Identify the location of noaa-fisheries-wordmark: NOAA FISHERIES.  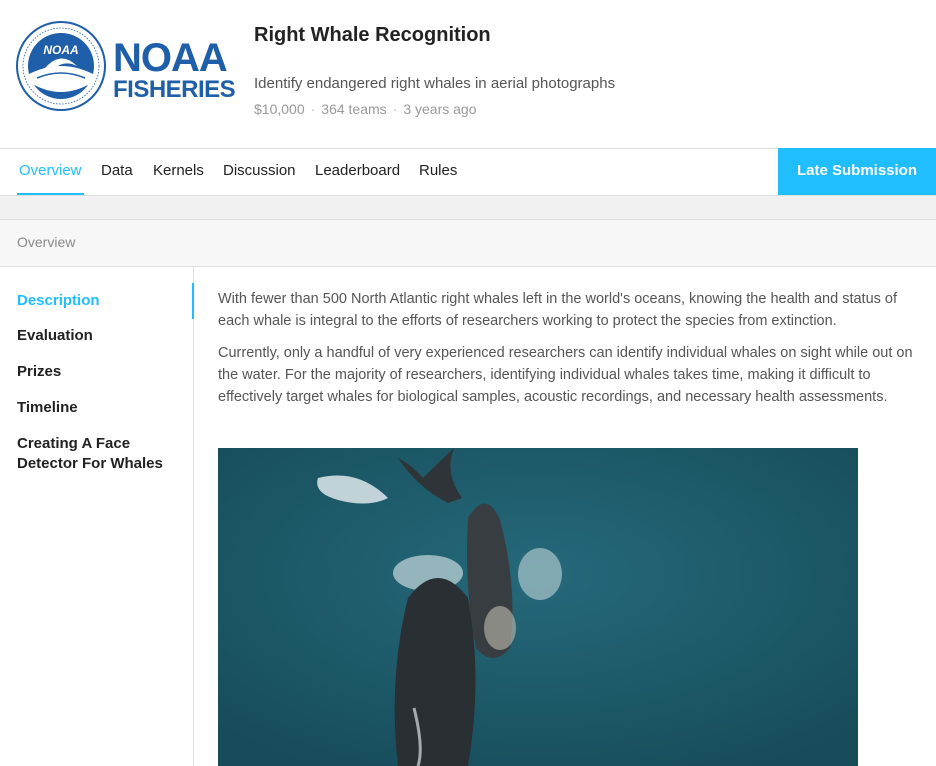
(174, 69).